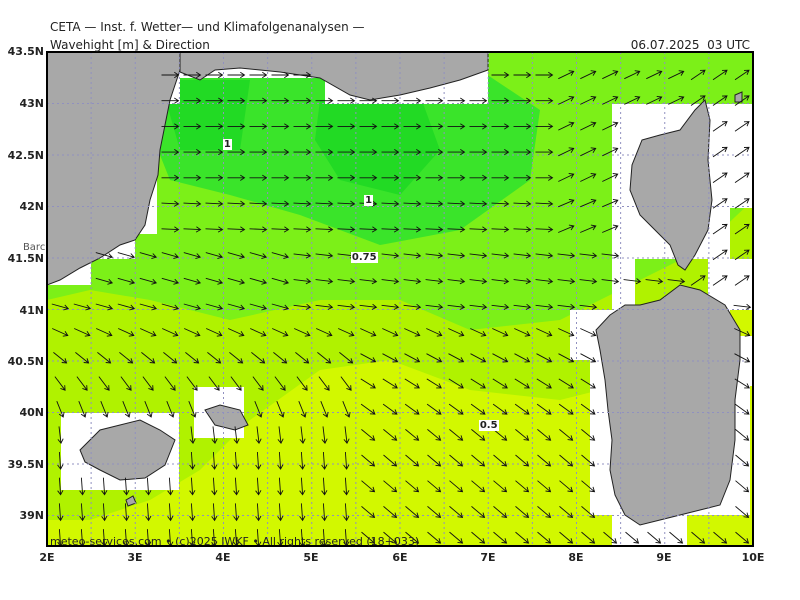 This screenshot has width=800, height=600. I want to click on contour-label: 0.75, so click(364, 257).